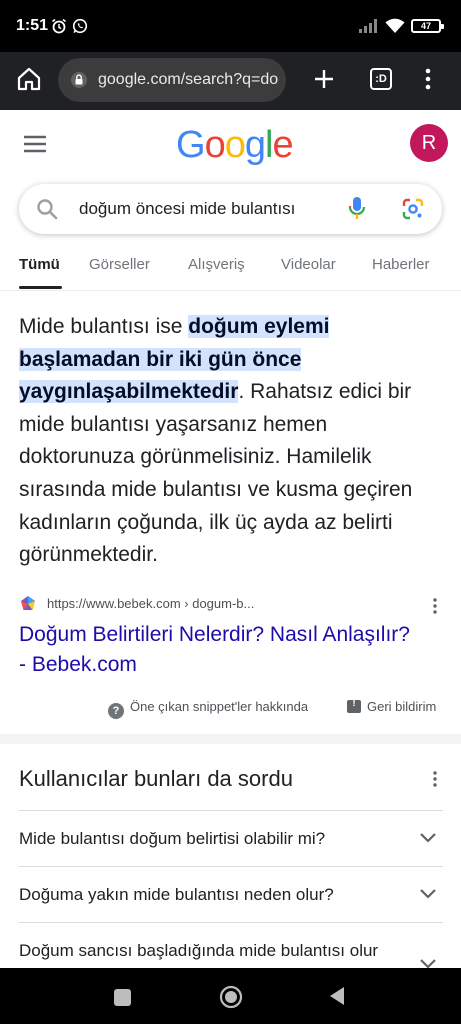 This screenshot has width=461, height=1024. I want to click on battery-icon: 47, so click(427, 26).